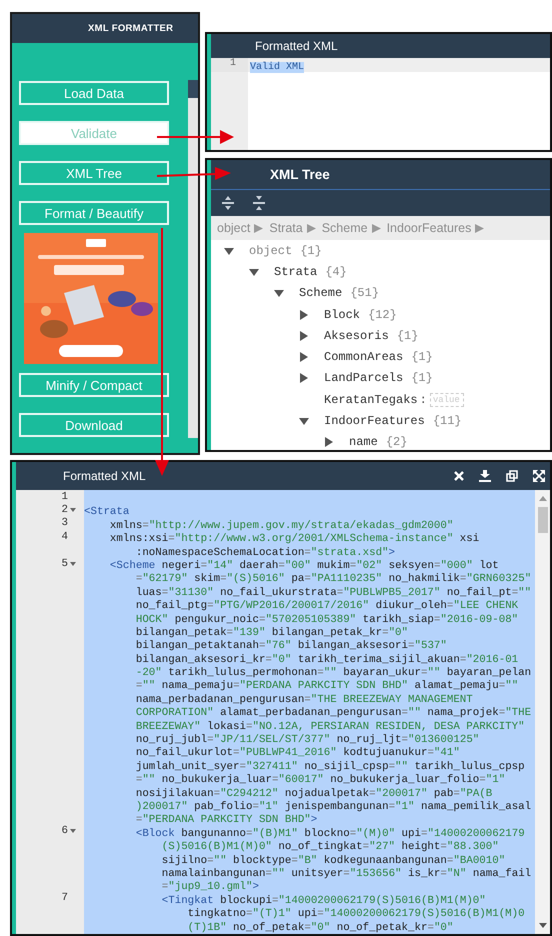 The image size is (552, 936). Describe the element at coordinates (371, 399) in the screenshot. I see `tree-node-key: KeratanTegaks` at that location.